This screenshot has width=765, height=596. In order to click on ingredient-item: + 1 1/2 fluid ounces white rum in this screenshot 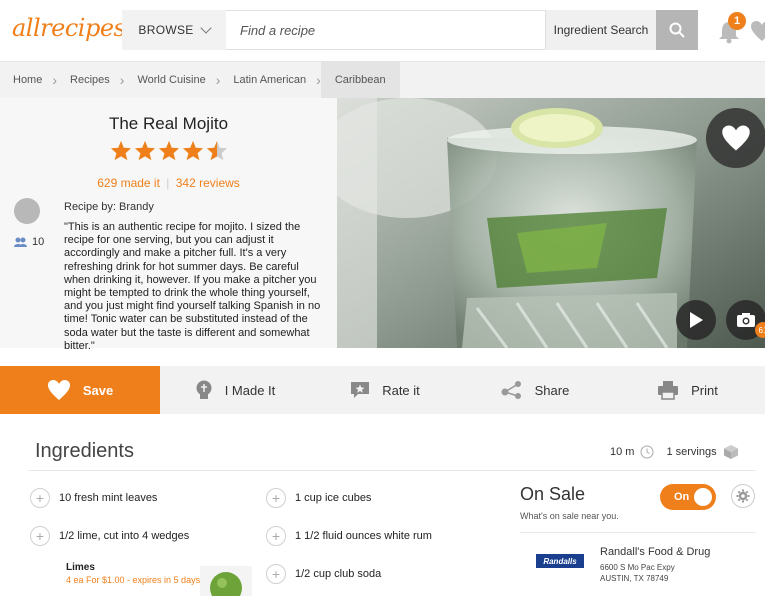, I will do `click(349, 536)`.